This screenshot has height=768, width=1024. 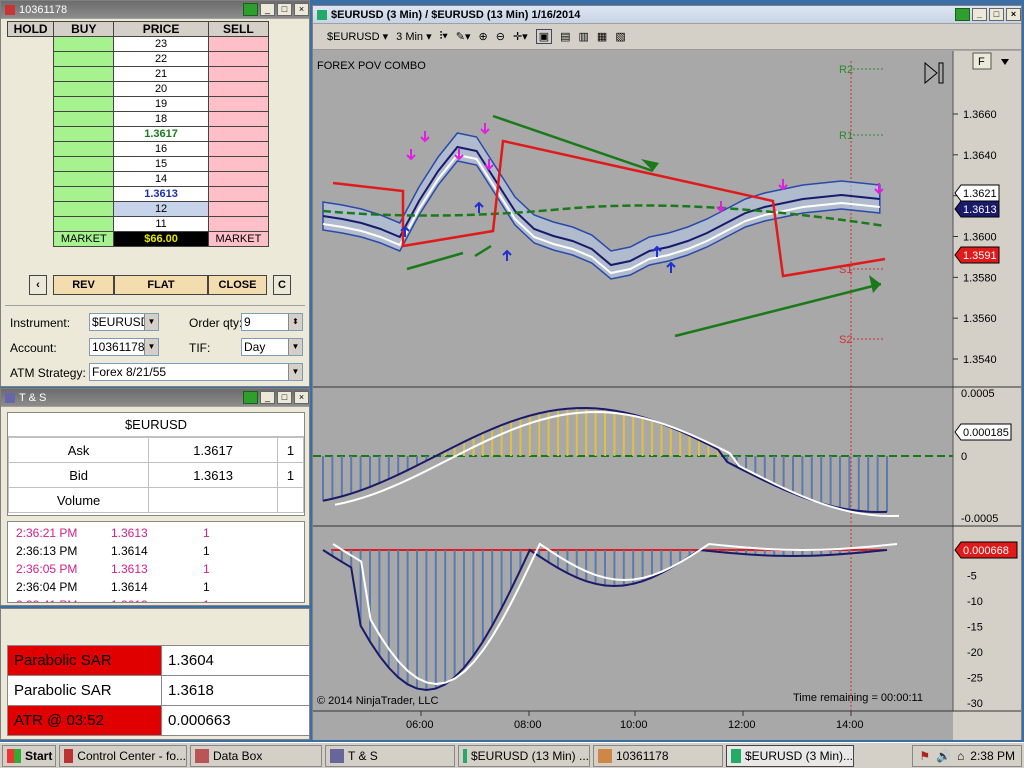 What do you see at coordinates (161, 285) in the screenshot?
I see `flatten-button: FLAT` at bounding box center [161, 285].